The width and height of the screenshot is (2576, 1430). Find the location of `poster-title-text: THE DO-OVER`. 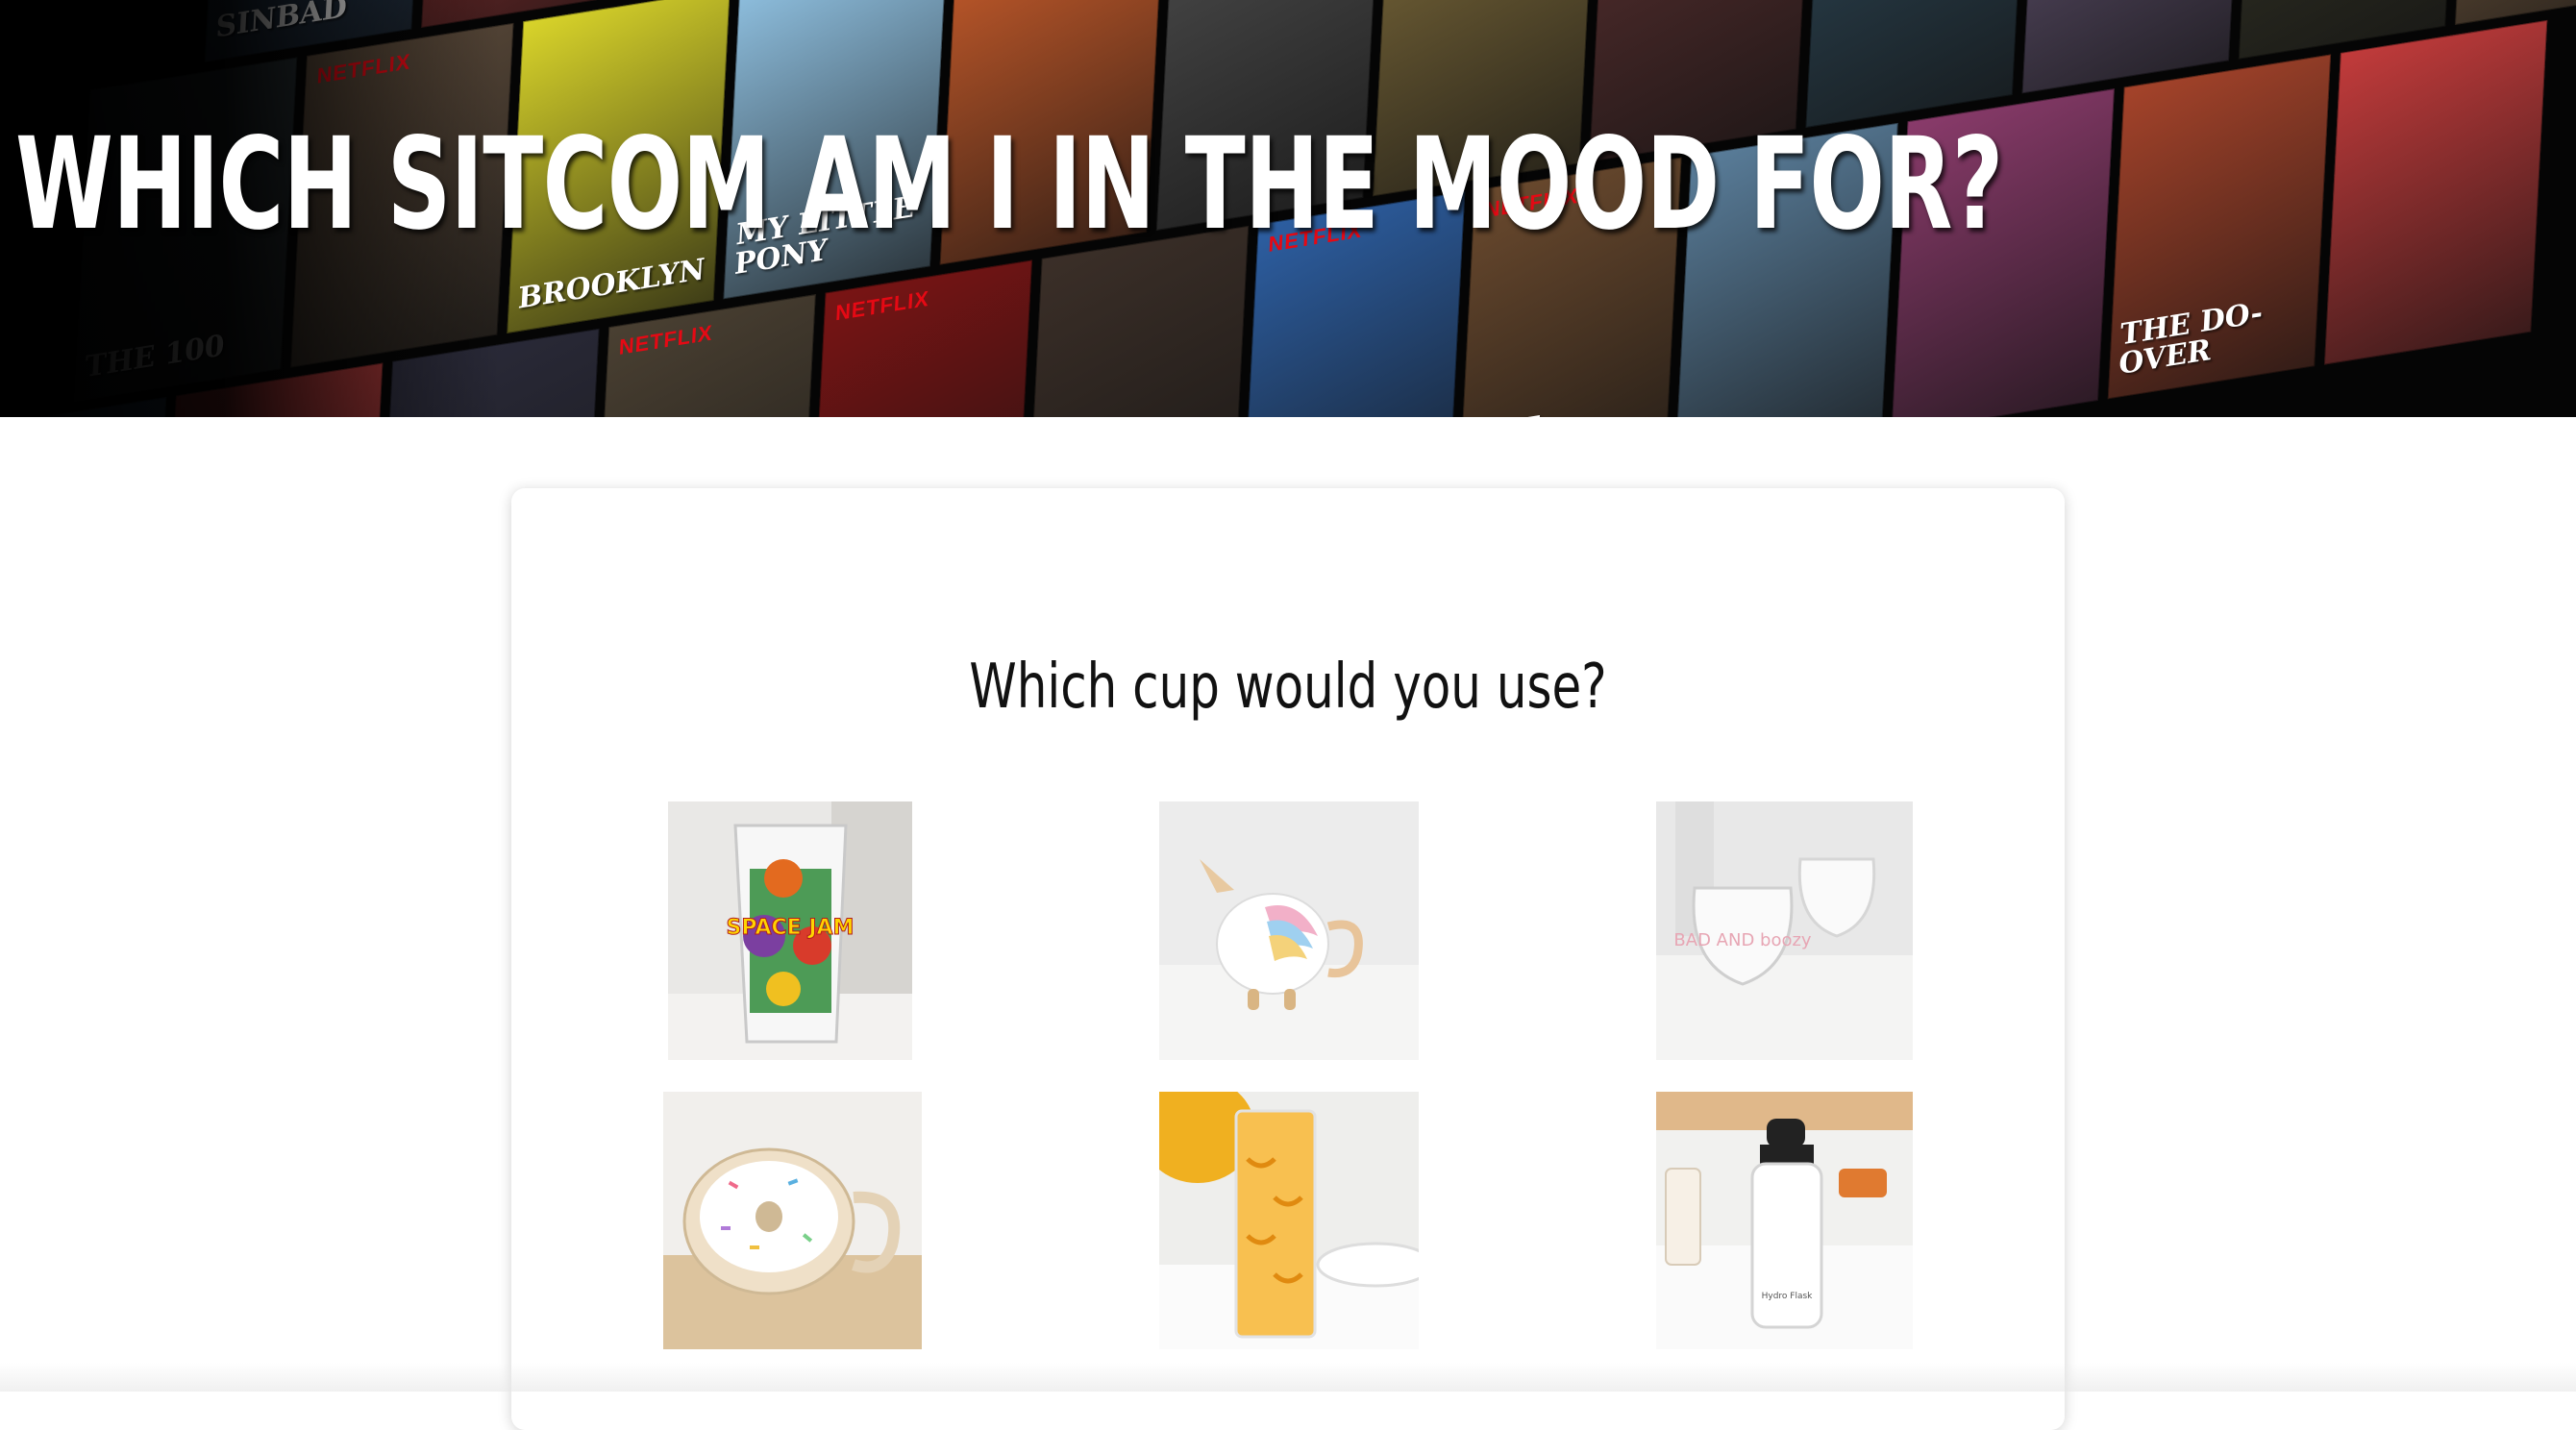

poster-title-text: THE DO-OVER is located at coordinates (2191, 338).